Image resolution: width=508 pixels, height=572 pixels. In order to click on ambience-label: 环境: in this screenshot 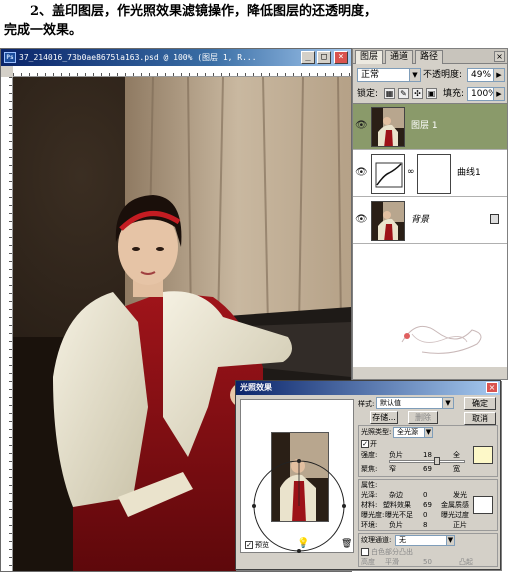, I will do `click(369, 525)`.